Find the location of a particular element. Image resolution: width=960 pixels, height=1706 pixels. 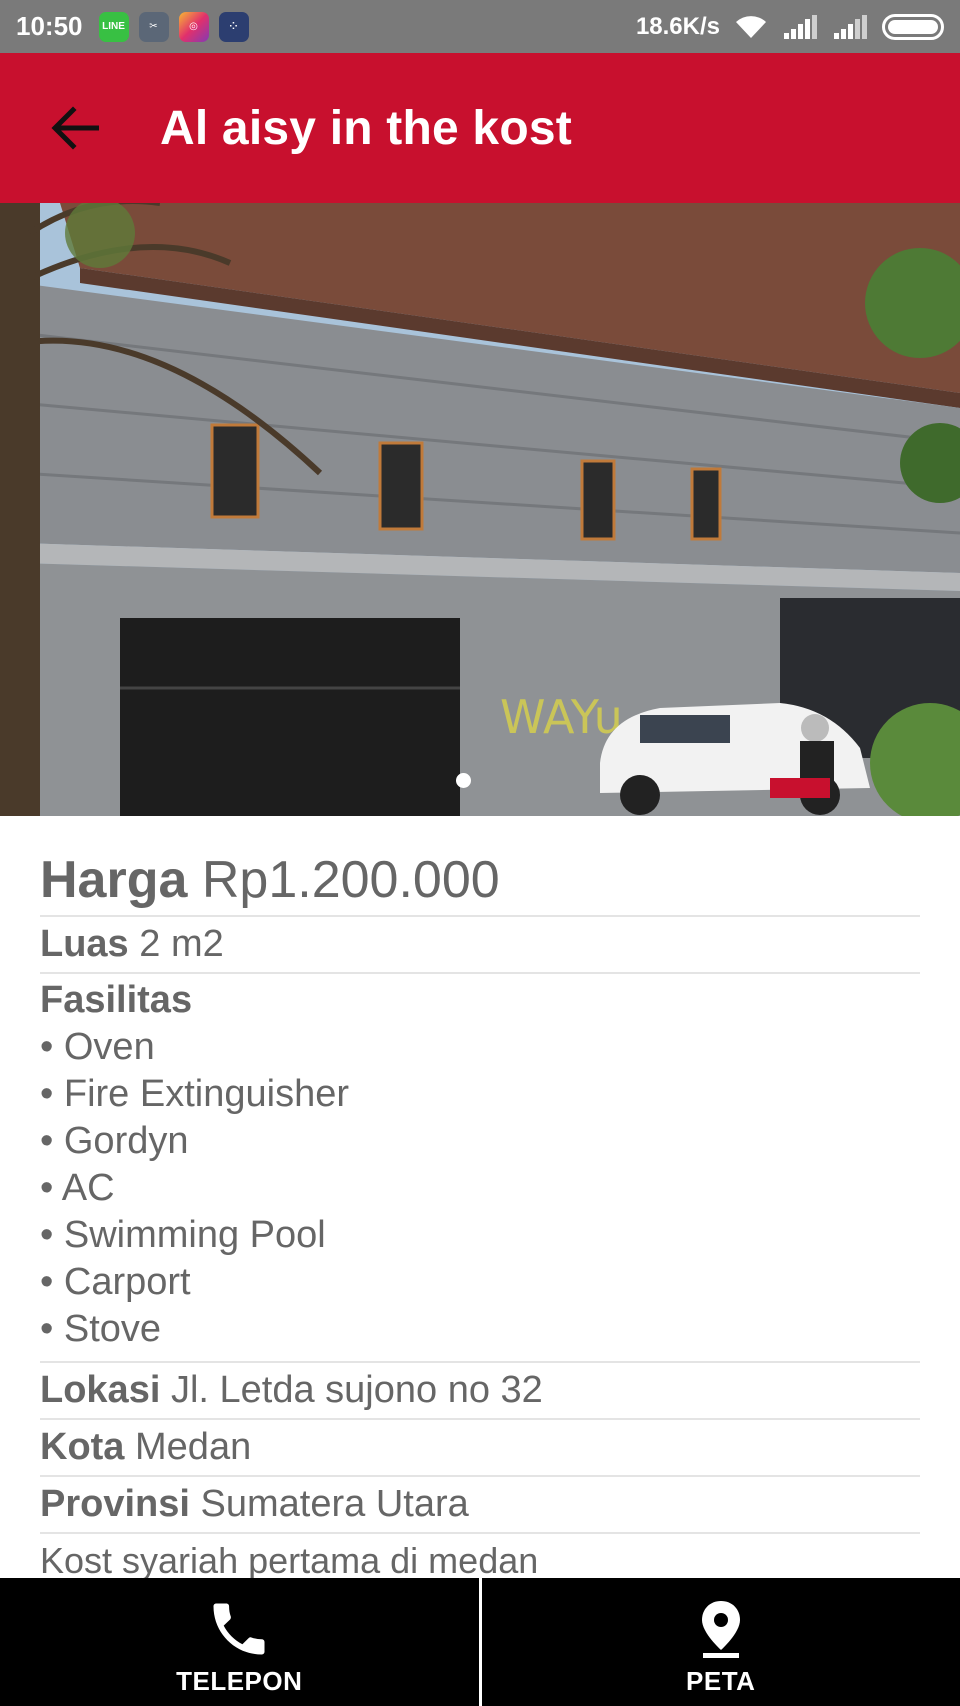

location-row: Lokasi Jl. Letda sujono no 32 is located at coordinates (480, 1391).